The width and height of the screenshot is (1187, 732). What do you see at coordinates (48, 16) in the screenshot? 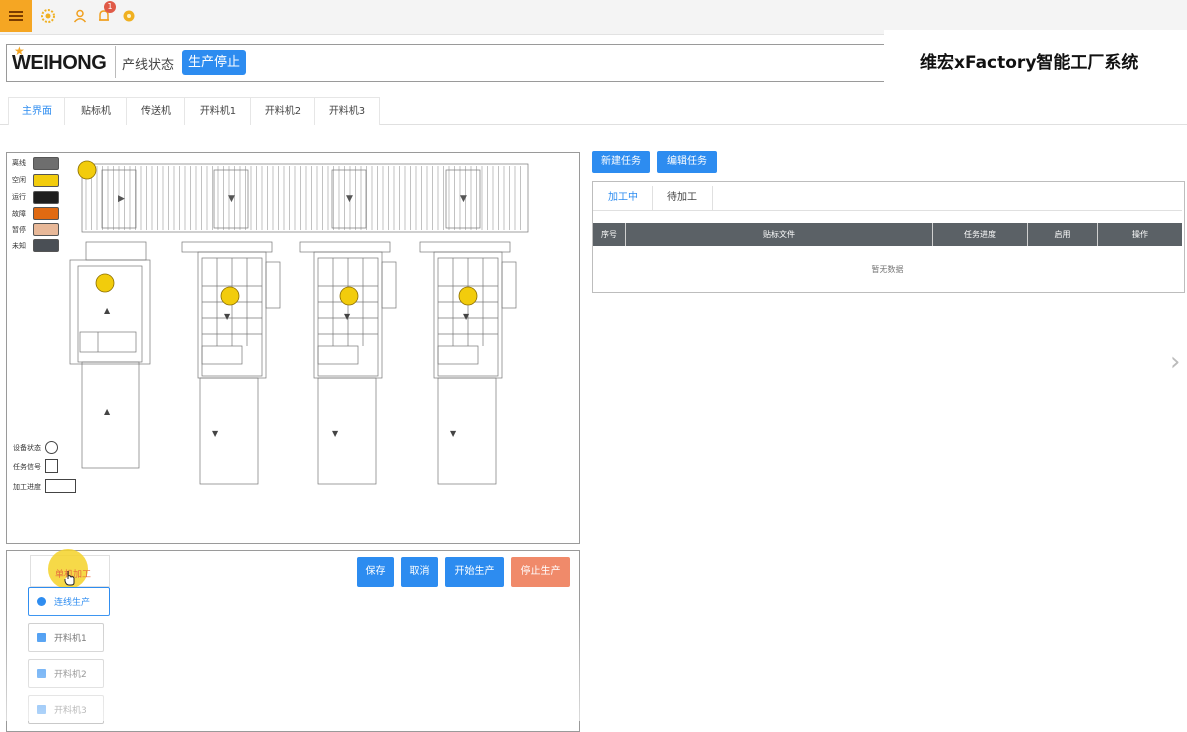
I see `dashboard-icon` at bounding box center [48, 16].